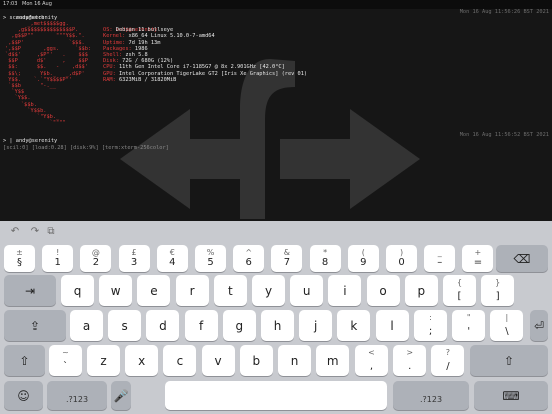 The image size is (552, 414). I want to click on key-n: n, so click(294, 360).